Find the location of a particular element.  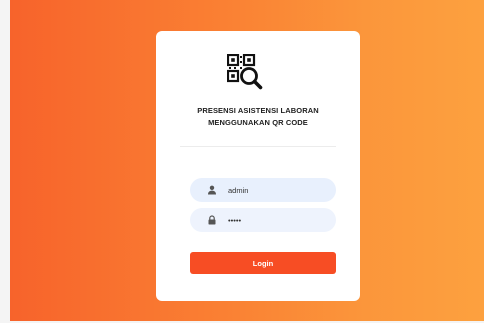

username-field is located at coordinates (263, 190).